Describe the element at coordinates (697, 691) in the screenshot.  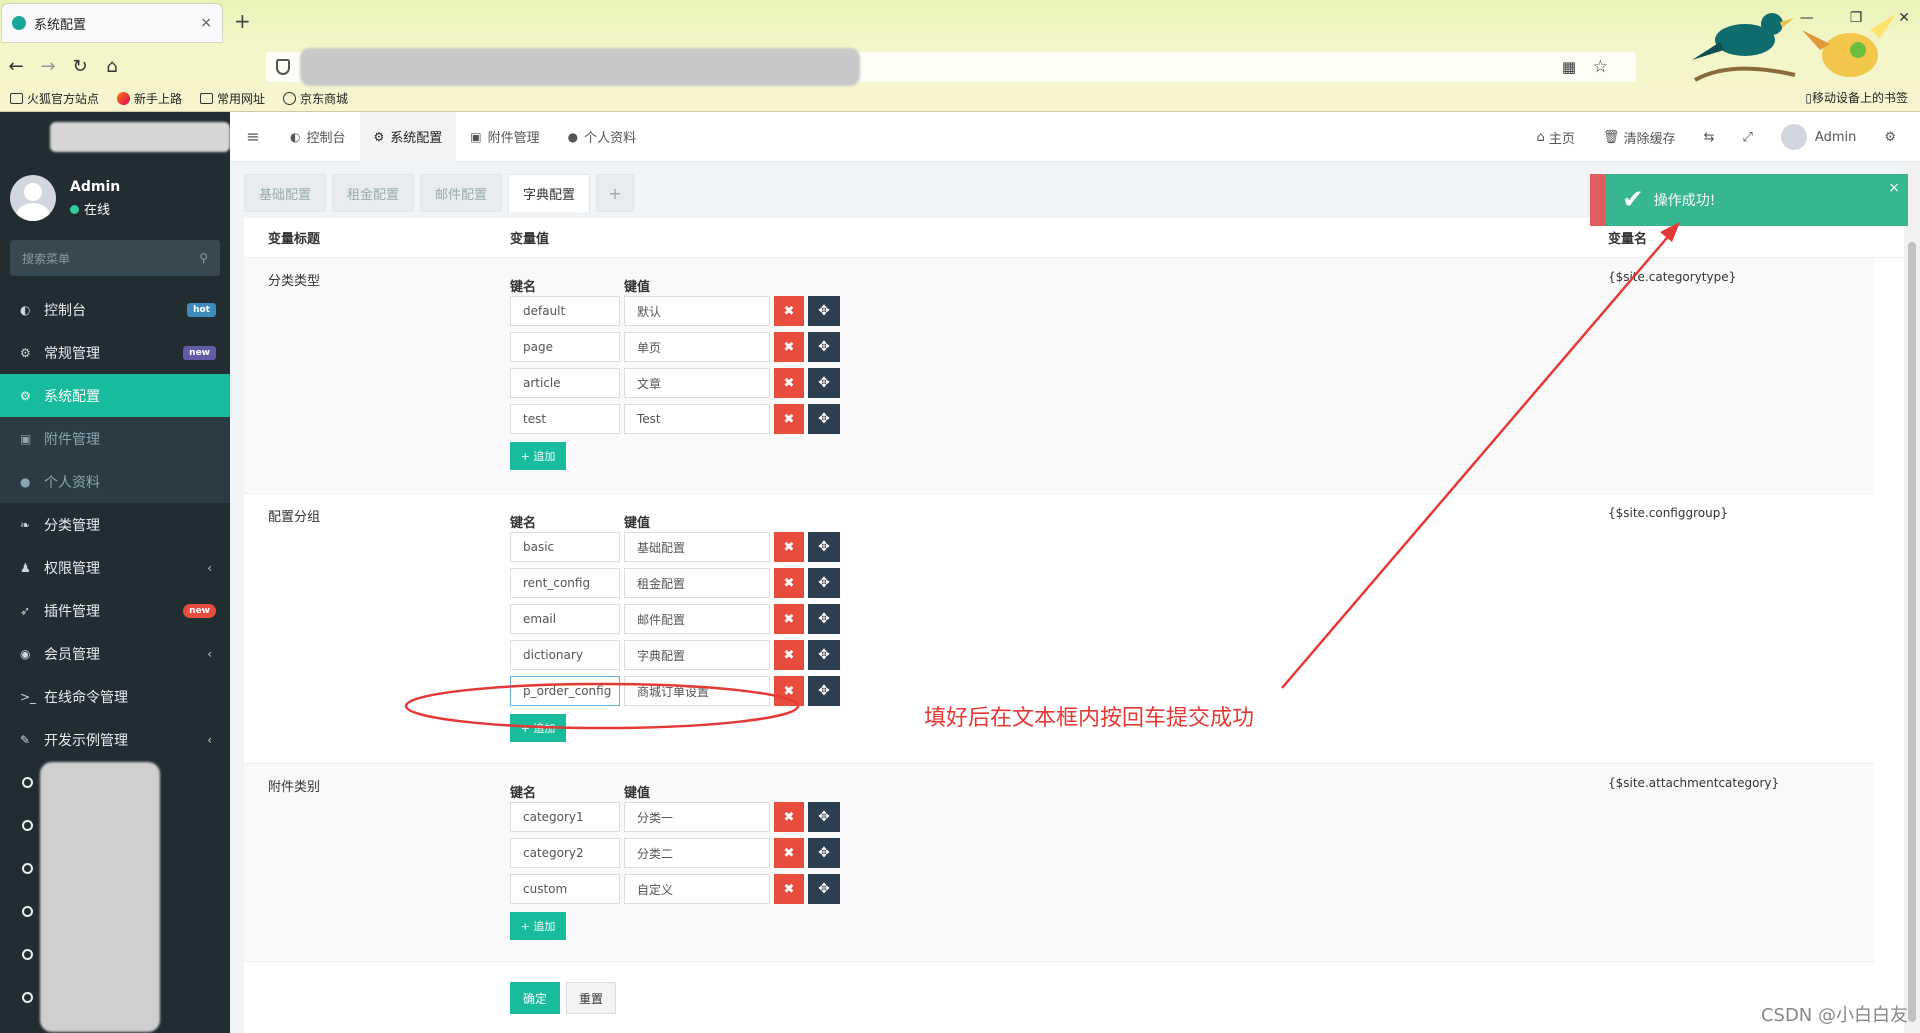
I see `value-input: 商城订单设置` at that location.